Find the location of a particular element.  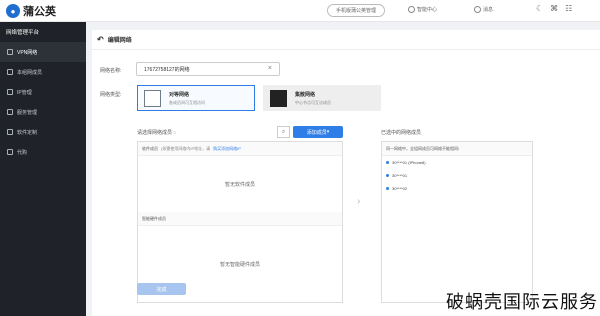

more-icon: ☷ is located at coordinates (568, 8).